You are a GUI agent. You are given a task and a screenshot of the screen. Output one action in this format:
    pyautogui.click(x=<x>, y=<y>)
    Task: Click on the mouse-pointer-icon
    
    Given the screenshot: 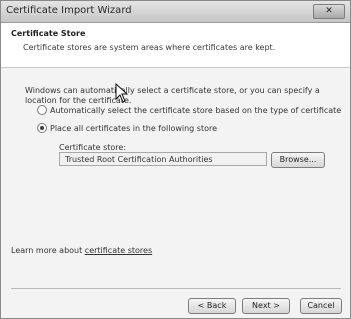 What is the action you would take?
    pyautogui.click(x=122, y=93)
    